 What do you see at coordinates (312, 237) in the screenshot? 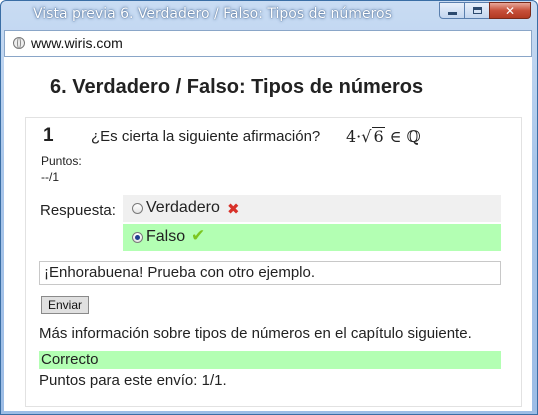
I see `option-falso: Falso ✔` at bounding box center [312, 237].